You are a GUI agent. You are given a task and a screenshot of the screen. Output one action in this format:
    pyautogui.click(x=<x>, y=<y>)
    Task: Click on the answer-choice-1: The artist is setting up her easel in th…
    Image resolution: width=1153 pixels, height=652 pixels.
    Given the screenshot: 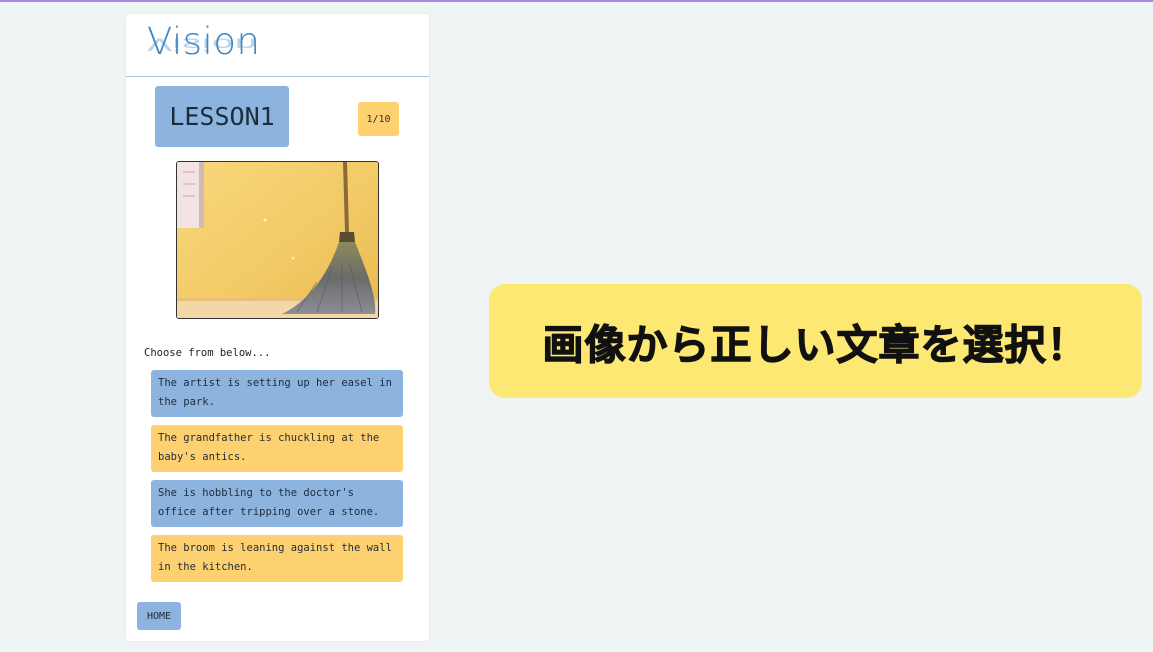 What is the action you would take?
    pyautogui.click(x=277, y=393)
    